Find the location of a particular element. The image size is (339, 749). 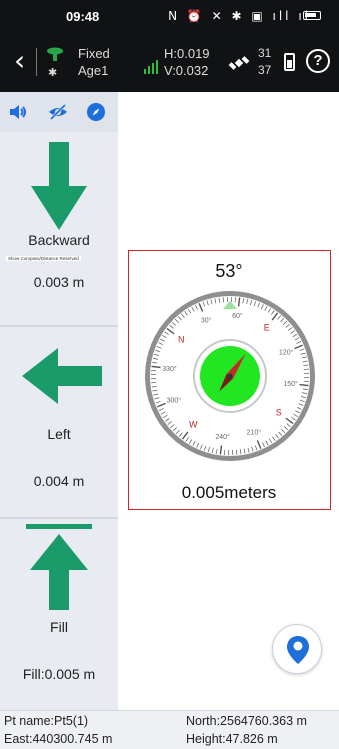

help-button: ? is located at coordinates (318, 61).